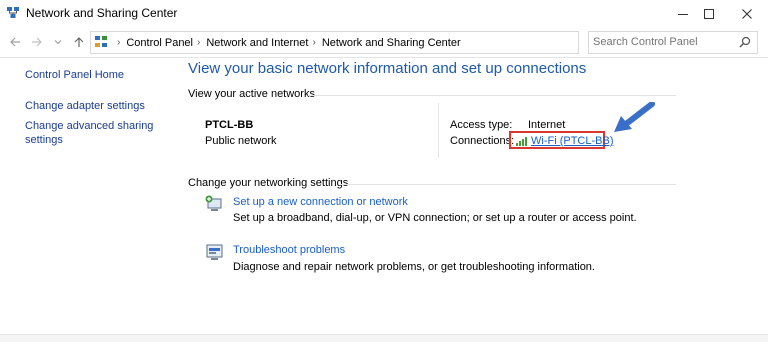  I want to click on network-center-icon, so click(13, 12).